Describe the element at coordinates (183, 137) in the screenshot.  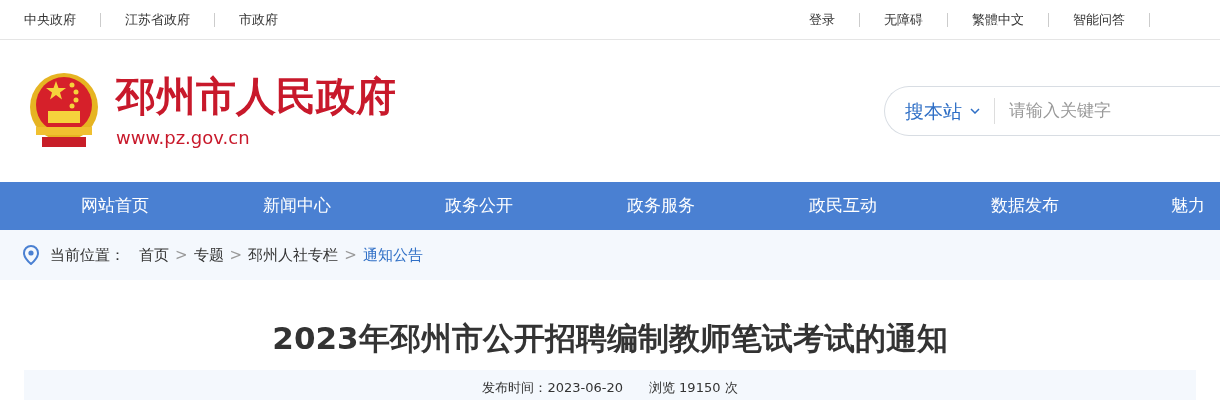
I see `site-url: www.pz.gov.cn` at that location.